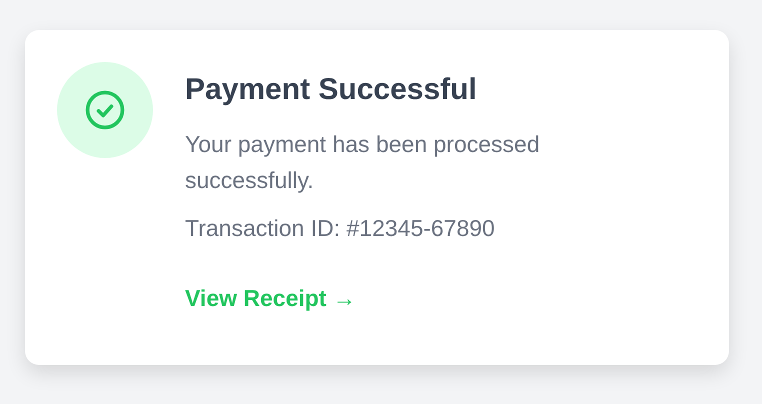 This screenshot has height=404, width=762. I want to click on message: Your payment has been processed successfully., so click(363, 162).